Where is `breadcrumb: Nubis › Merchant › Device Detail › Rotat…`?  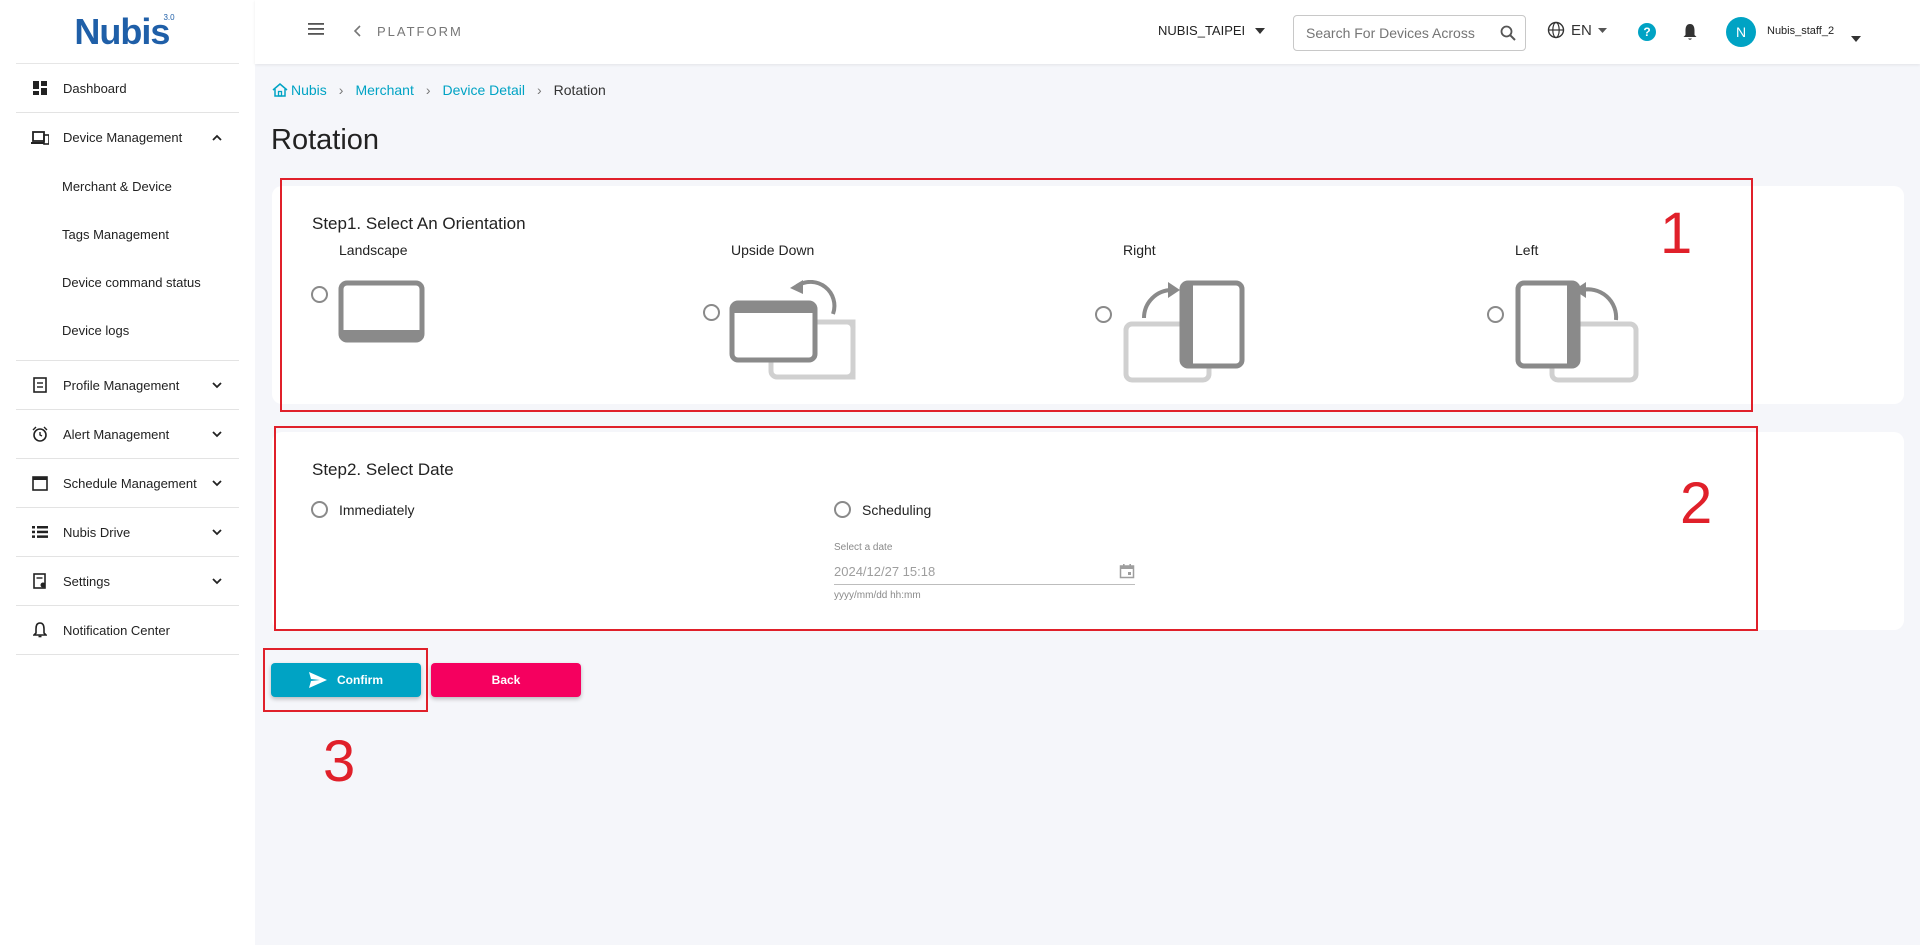 breadcrumb: Nubis › Merchant › Device Detail › Rotat… is located at coordinates (439, 90).